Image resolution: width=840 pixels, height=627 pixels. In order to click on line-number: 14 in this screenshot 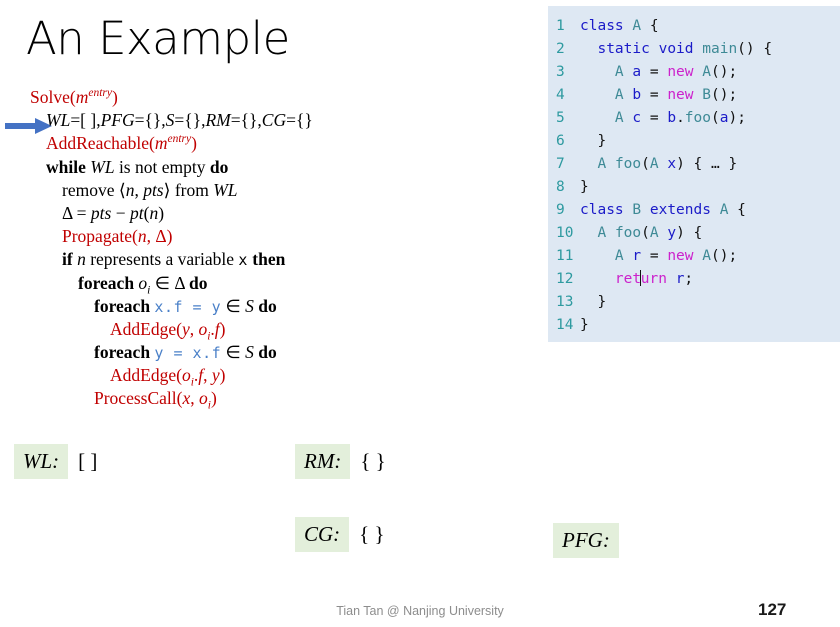, I will do `click(565, 325)`.